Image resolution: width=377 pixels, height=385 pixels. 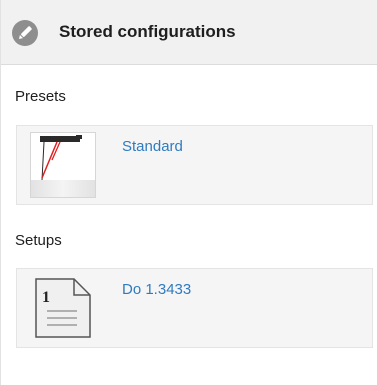 I want to click on setups-label: Setups, so click(x=38, y=240).